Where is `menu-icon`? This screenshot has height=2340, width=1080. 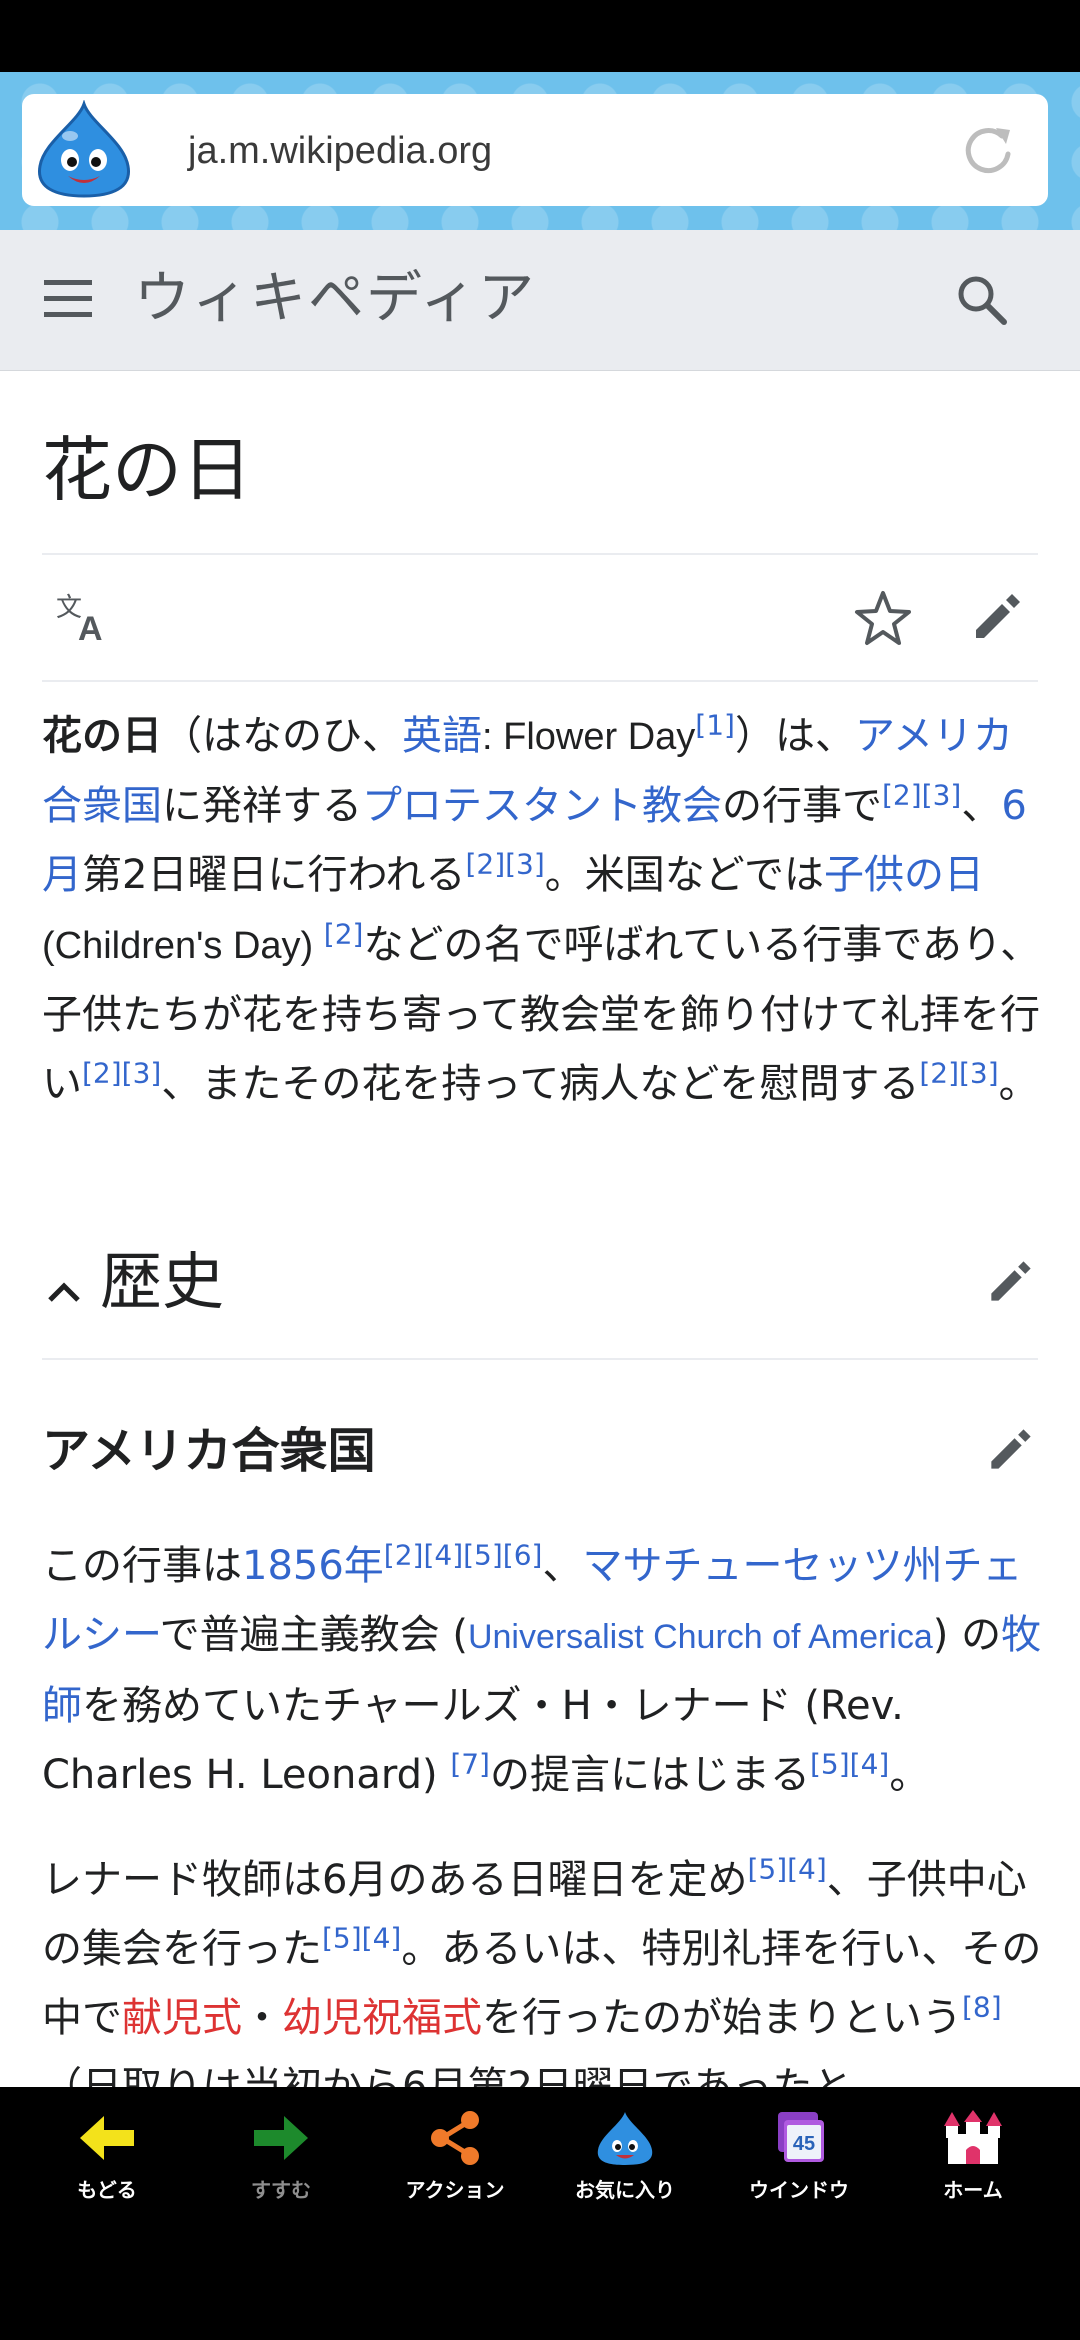 menu-icon is located at coordinates (69, 299).